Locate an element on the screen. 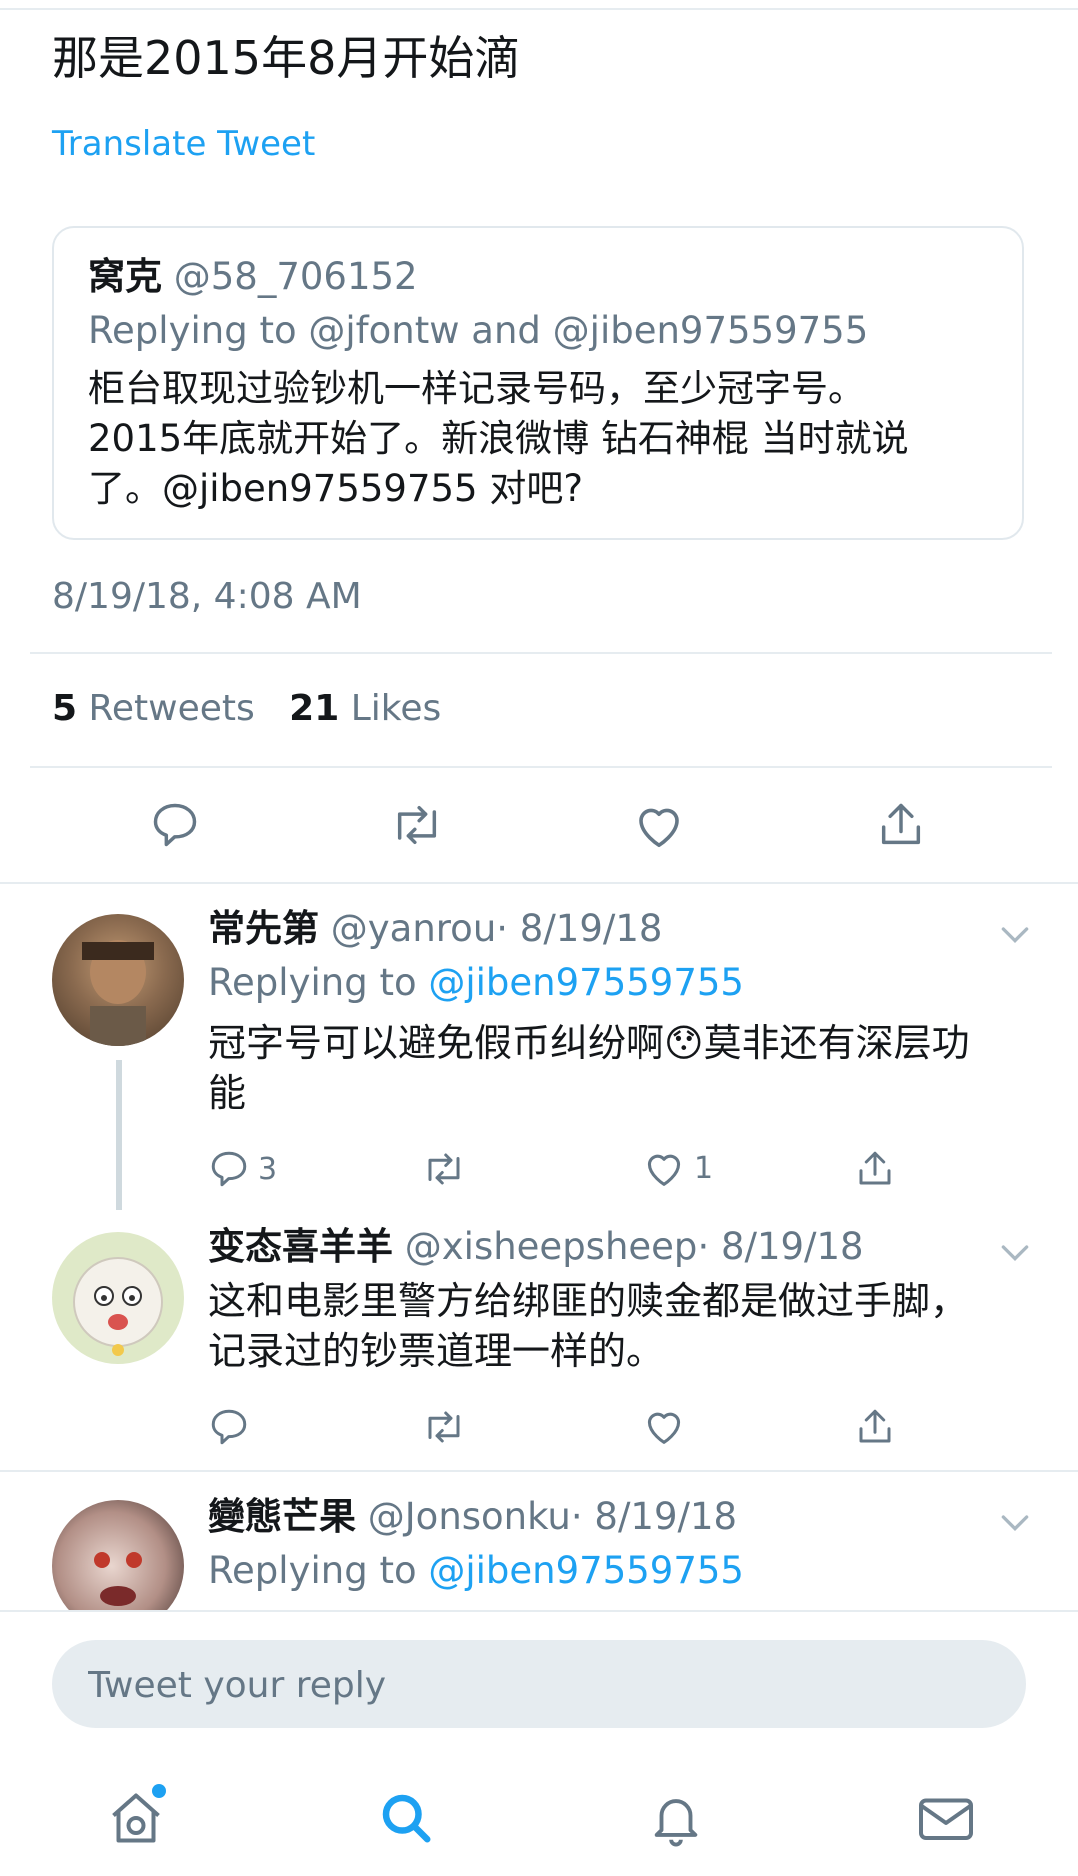 The width and height of the screenshot is (1078, 1876). reply-text-line: 记录过的钞票道理一样的。 is located at coordinates (436, 1351).